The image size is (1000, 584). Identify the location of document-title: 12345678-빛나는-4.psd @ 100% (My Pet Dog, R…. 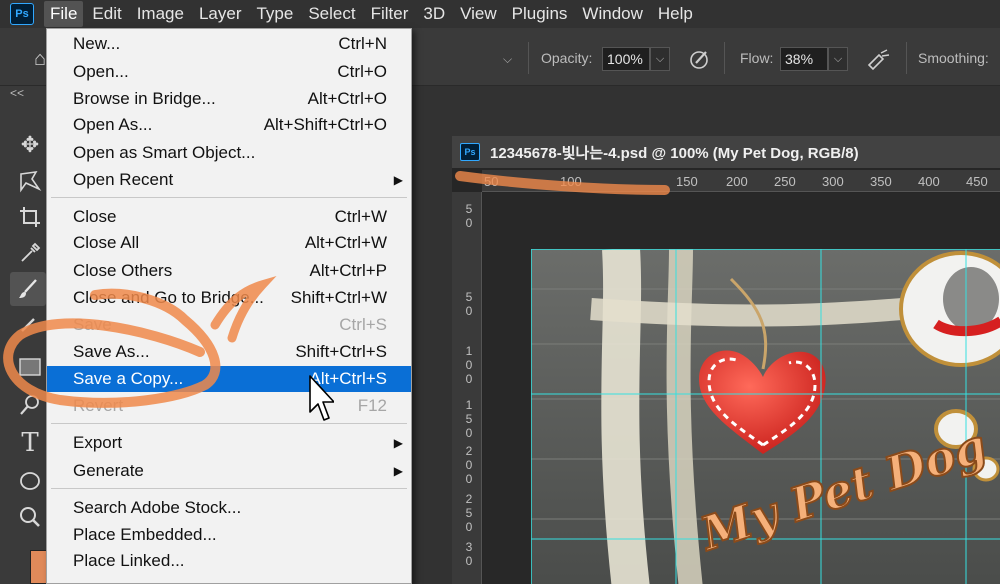
(674, 153).